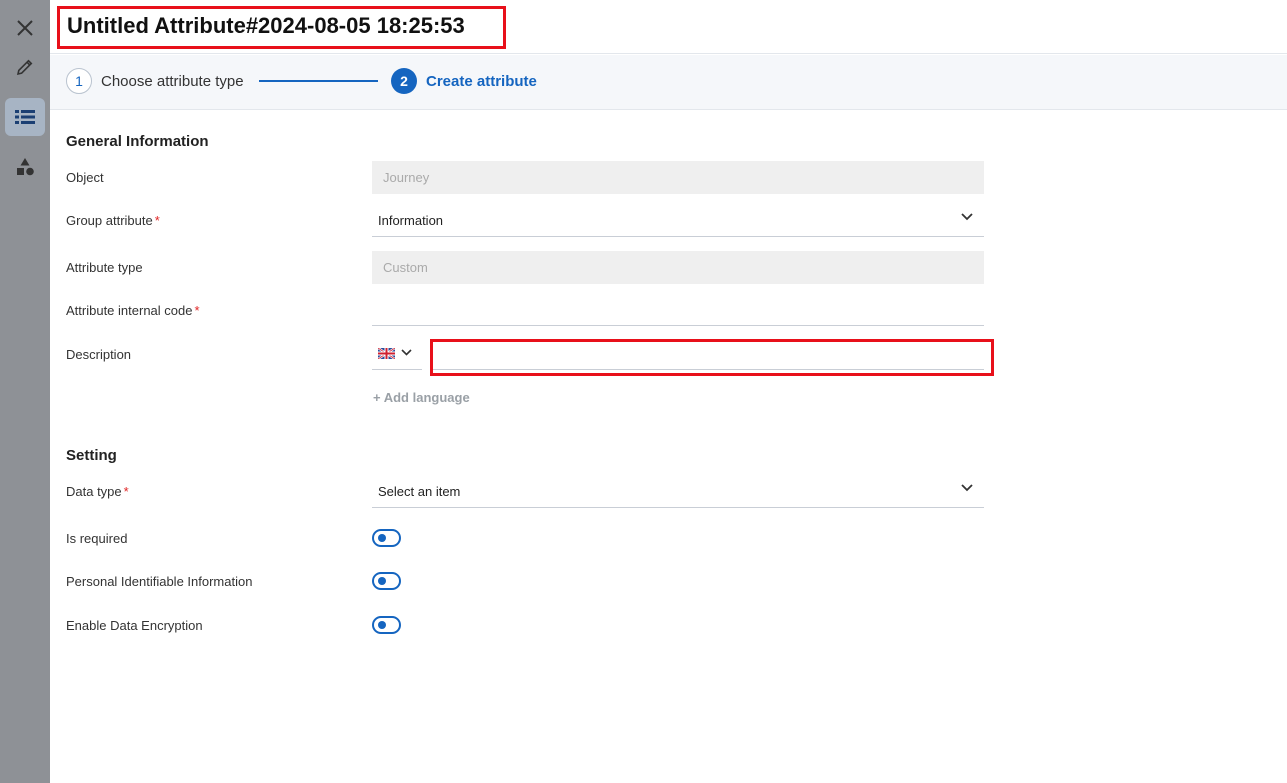 This screenshot has height=783, width=1287. I want to click on shapes-button, so click(25, 167).